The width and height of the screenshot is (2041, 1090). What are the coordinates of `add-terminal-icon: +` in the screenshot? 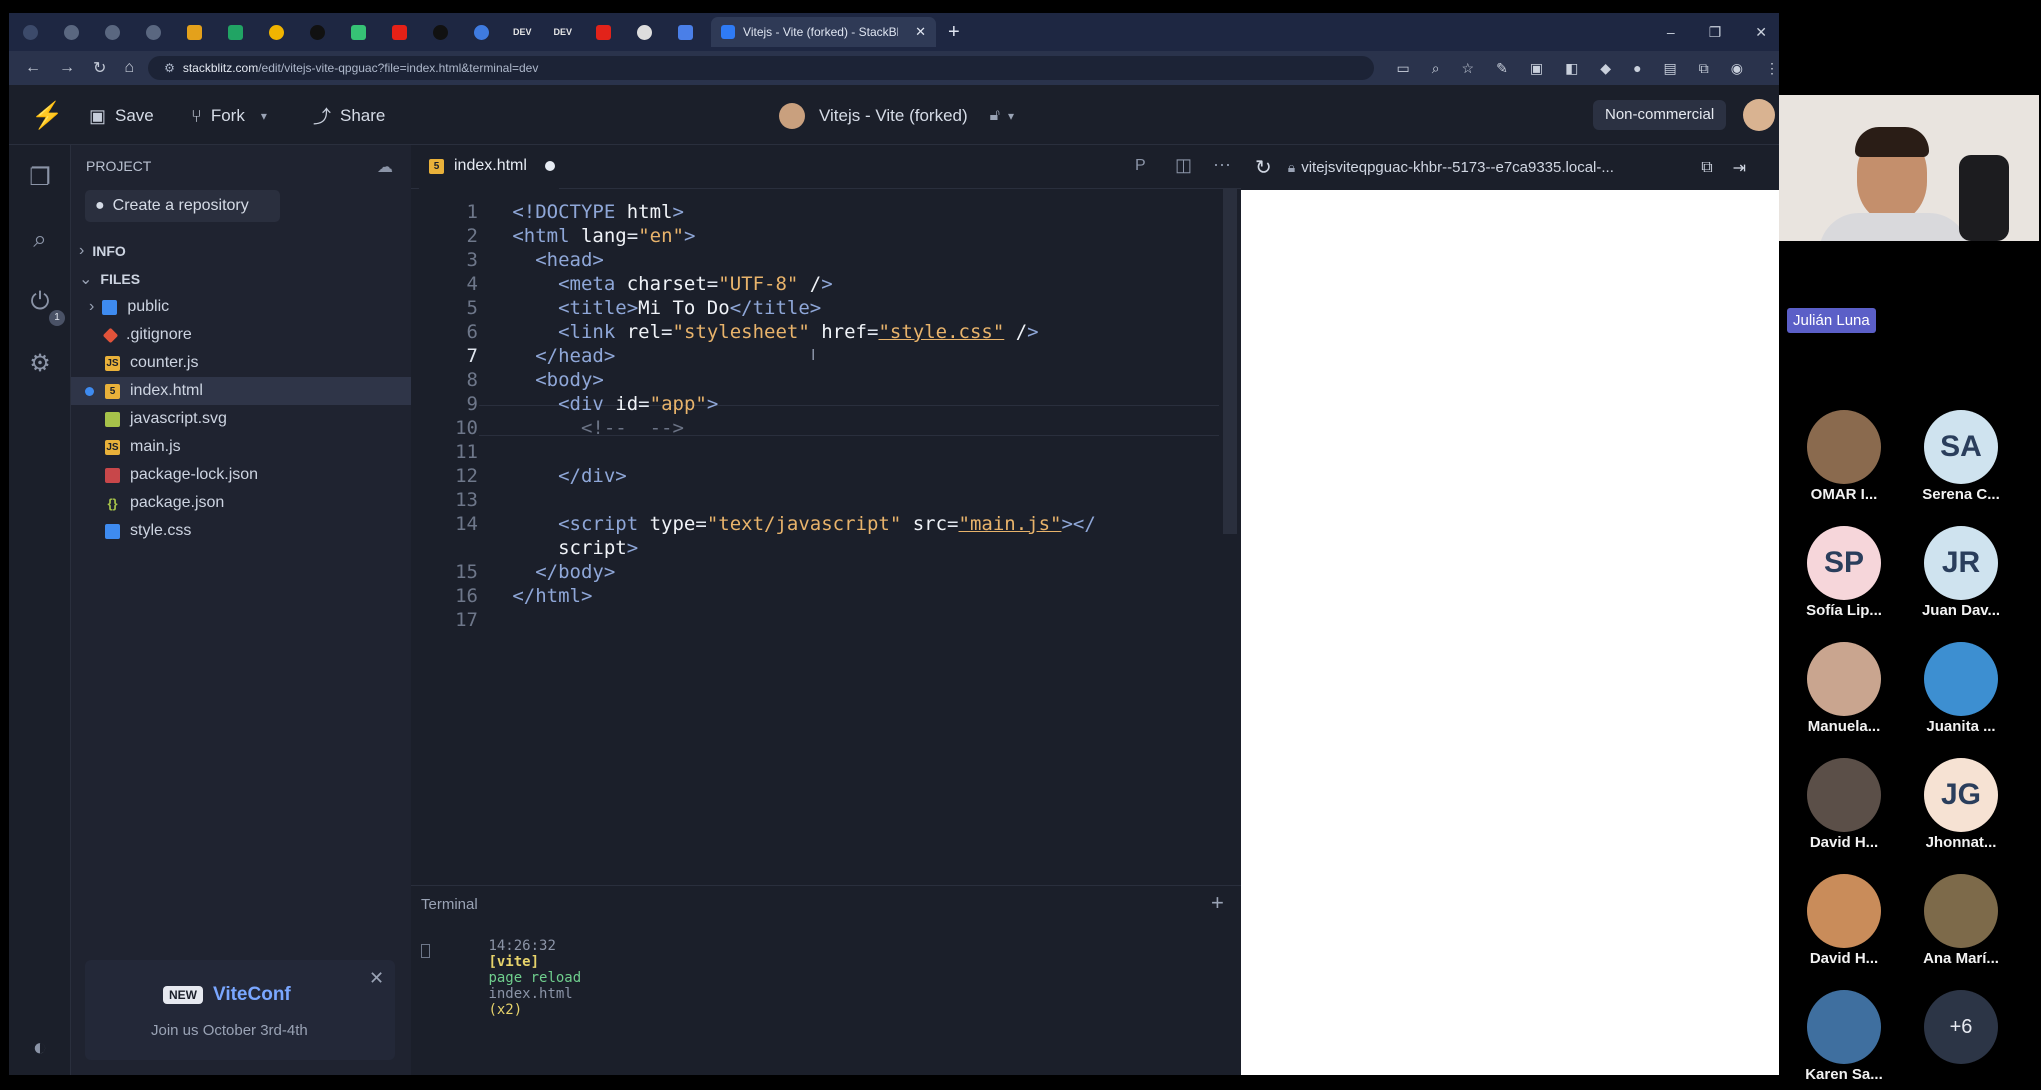 It's located at (1217, 903).